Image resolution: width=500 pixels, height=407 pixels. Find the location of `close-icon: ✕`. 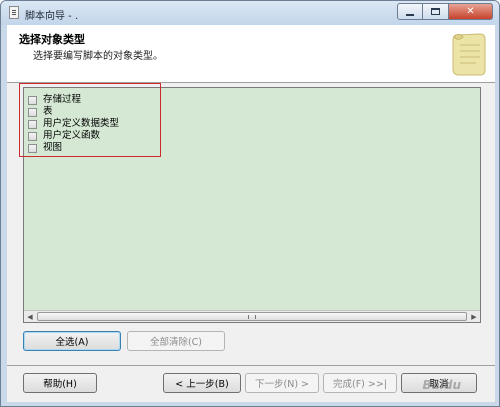

close-icon: ✕ is located at coordinates (470, 11).